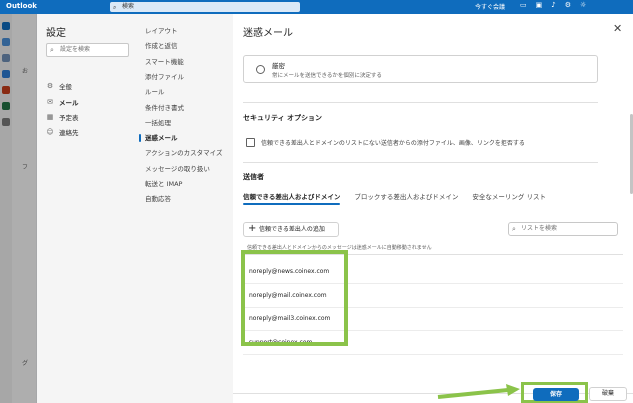 This screenshot has width=633, height=403. I want to click on plus-icon: +, so click(252, 228).